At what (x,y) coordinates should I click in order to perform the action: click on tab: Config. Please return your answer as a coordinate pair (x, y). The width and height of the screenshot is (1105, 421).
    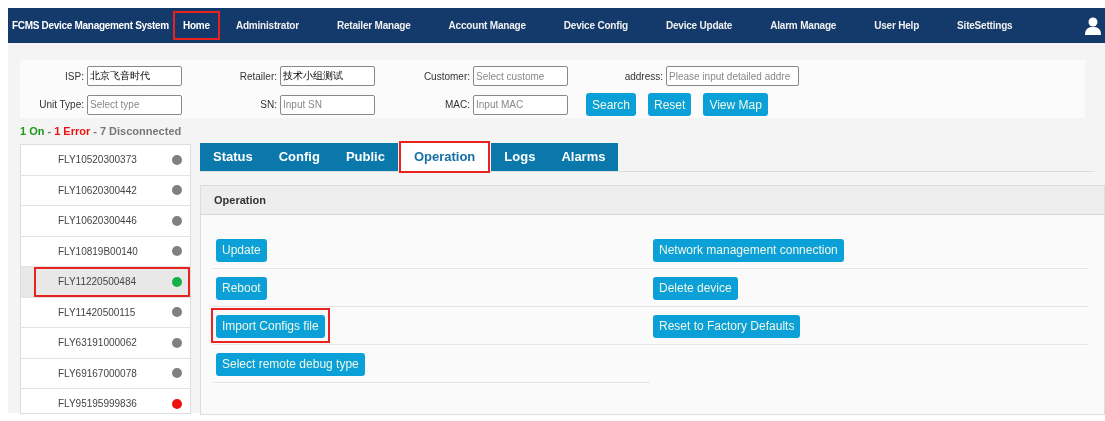
    Looking at the image, I should click on (299, 157).